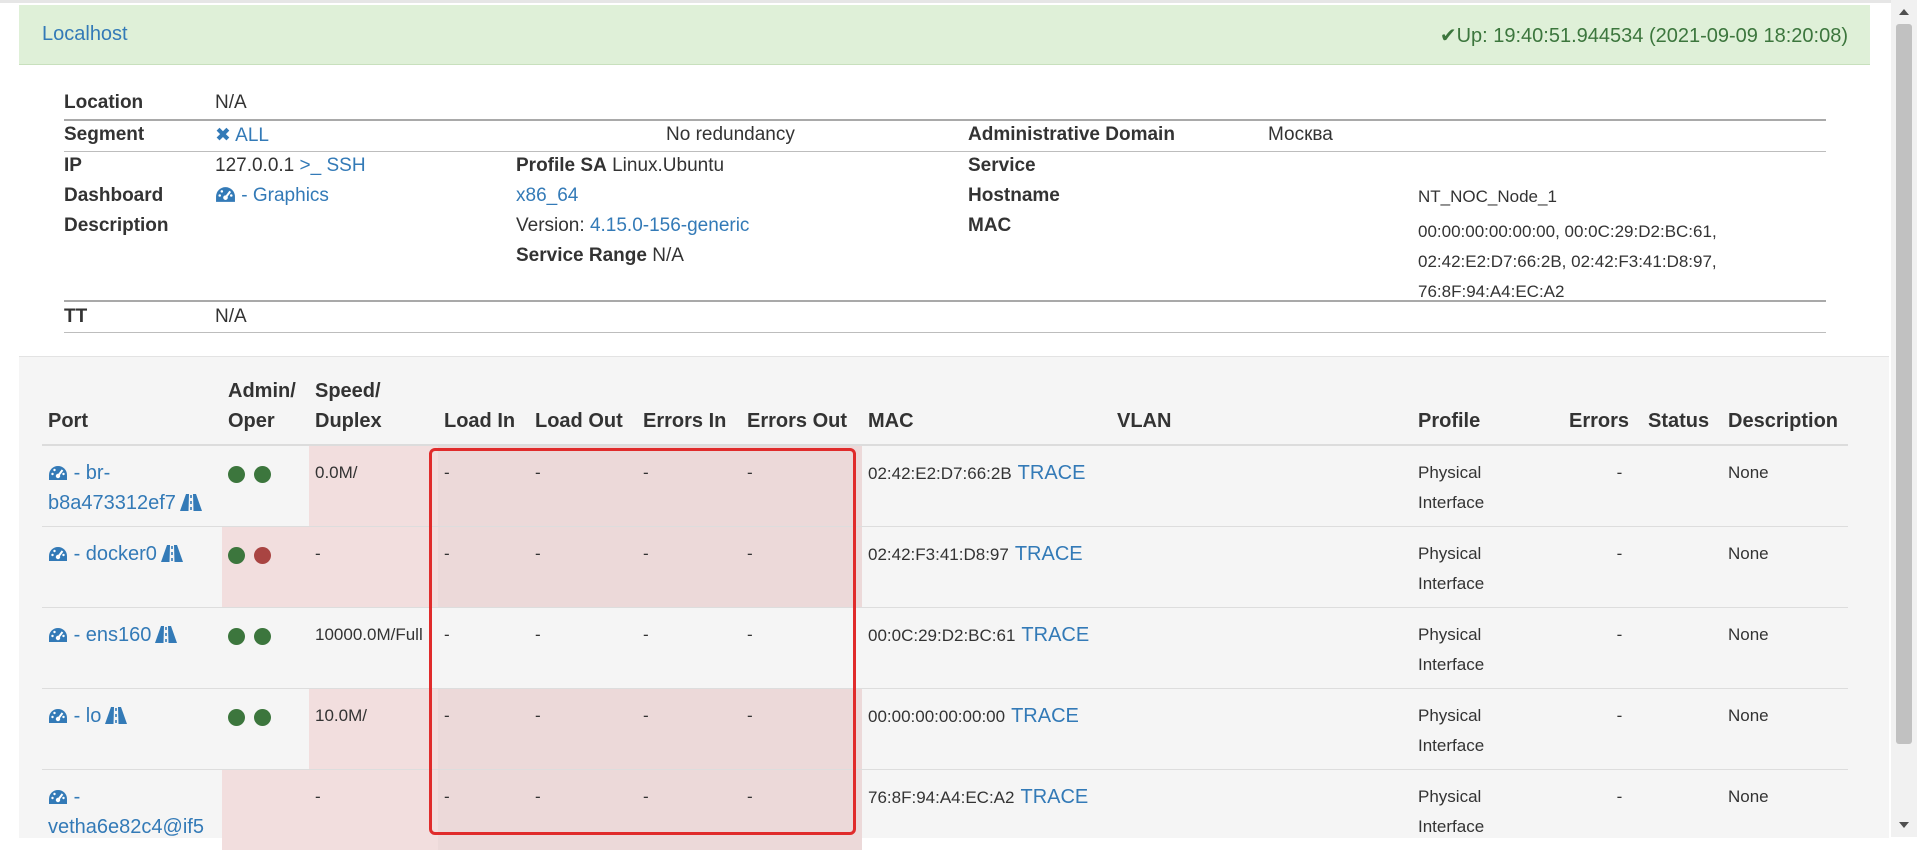 Image resolution: width=1917 pixels, height=850 pixels. What do you see at coordinates (262, 555) in the screenshot?
I see `oper-status-dot` at bounding box center [262, 555].